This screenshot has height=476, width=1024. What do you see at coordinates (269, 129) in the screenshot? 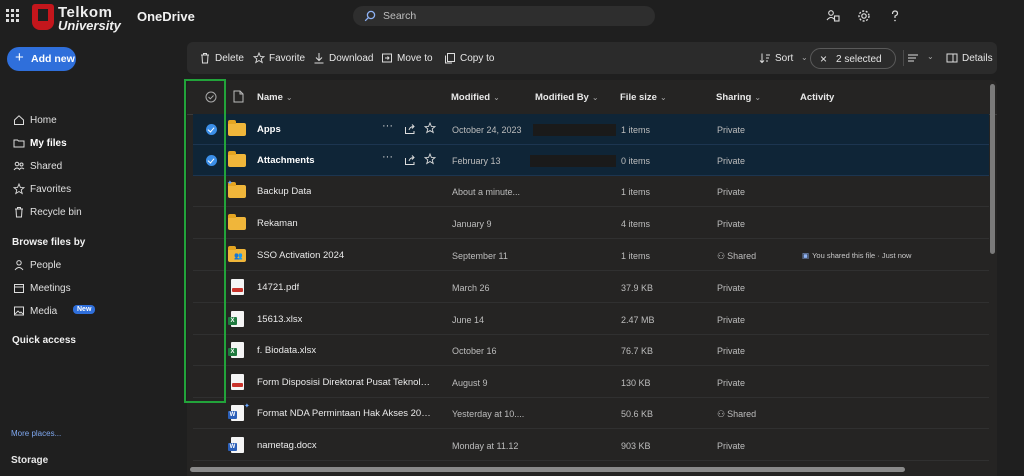
I see `file-name: Apps` at bounding box center [269, 129].